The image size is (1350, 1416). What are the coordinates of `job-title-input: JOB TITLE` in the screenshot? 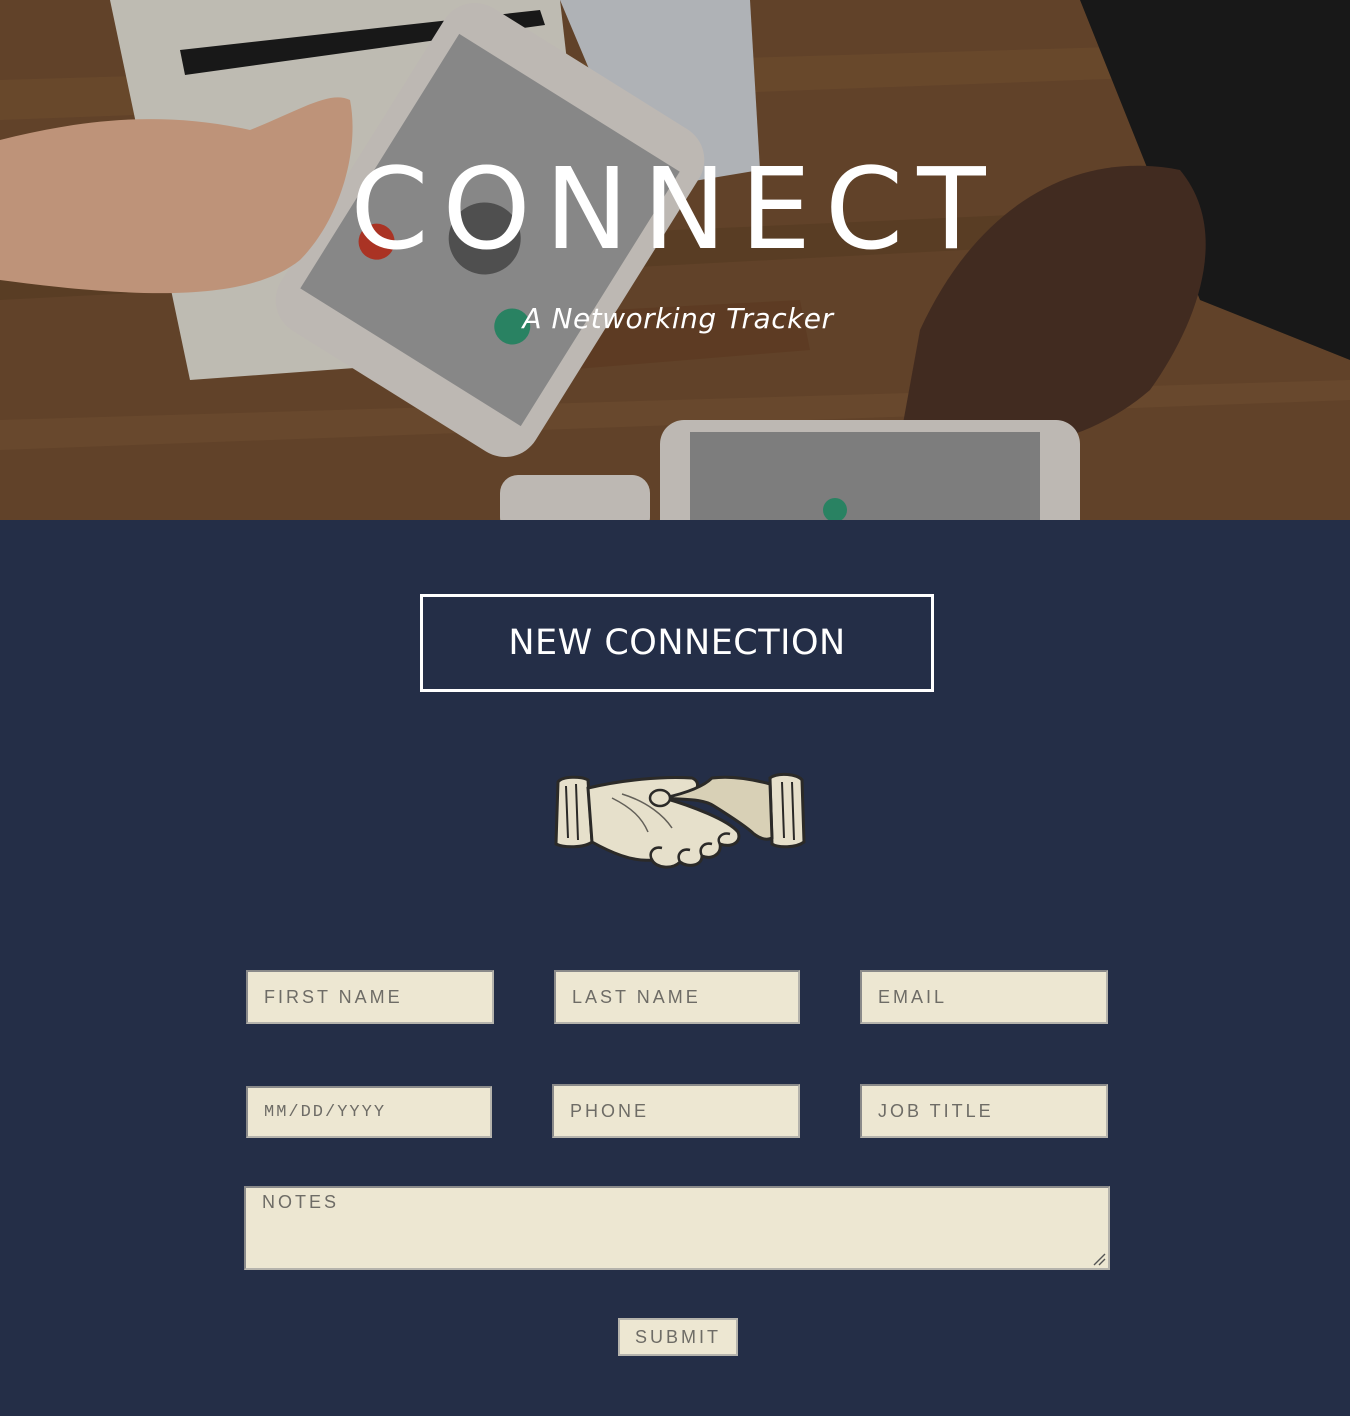 It's located at (984, 1111).